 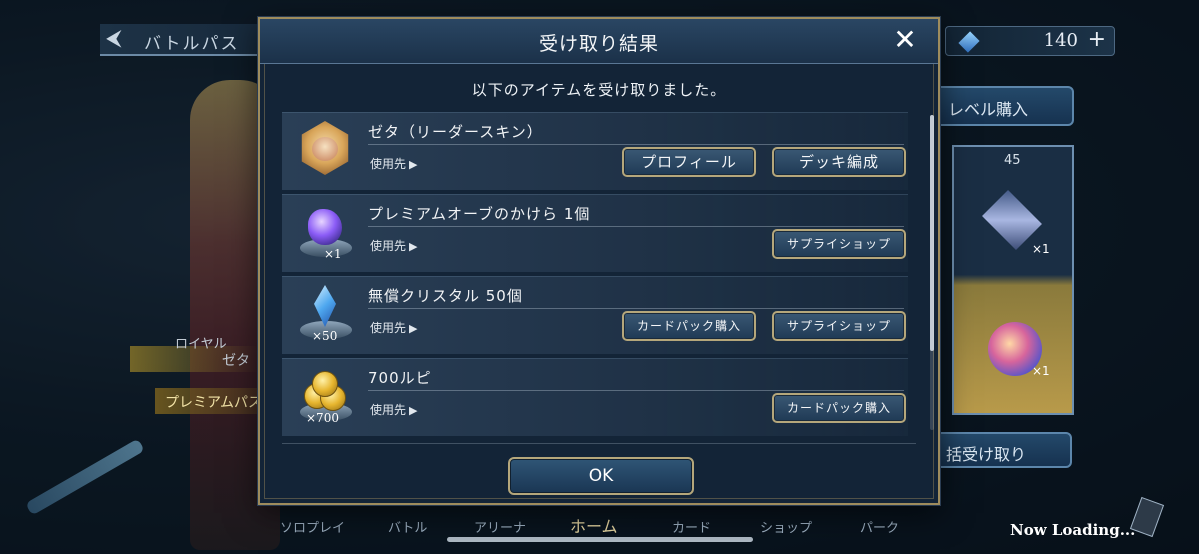 What do you see at coordinates (595, 397) in the screenshot?
I see `list-item: ×700 700ルピ 使用先 ▶ カードパック購入` at bounding box center [595, 397].